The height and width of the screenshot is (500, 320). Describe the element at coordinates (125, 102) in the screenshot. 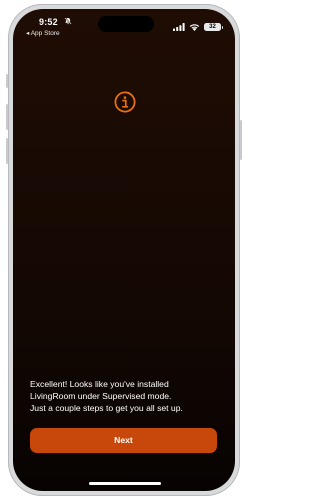

I see `info-circle-icon` at that location.